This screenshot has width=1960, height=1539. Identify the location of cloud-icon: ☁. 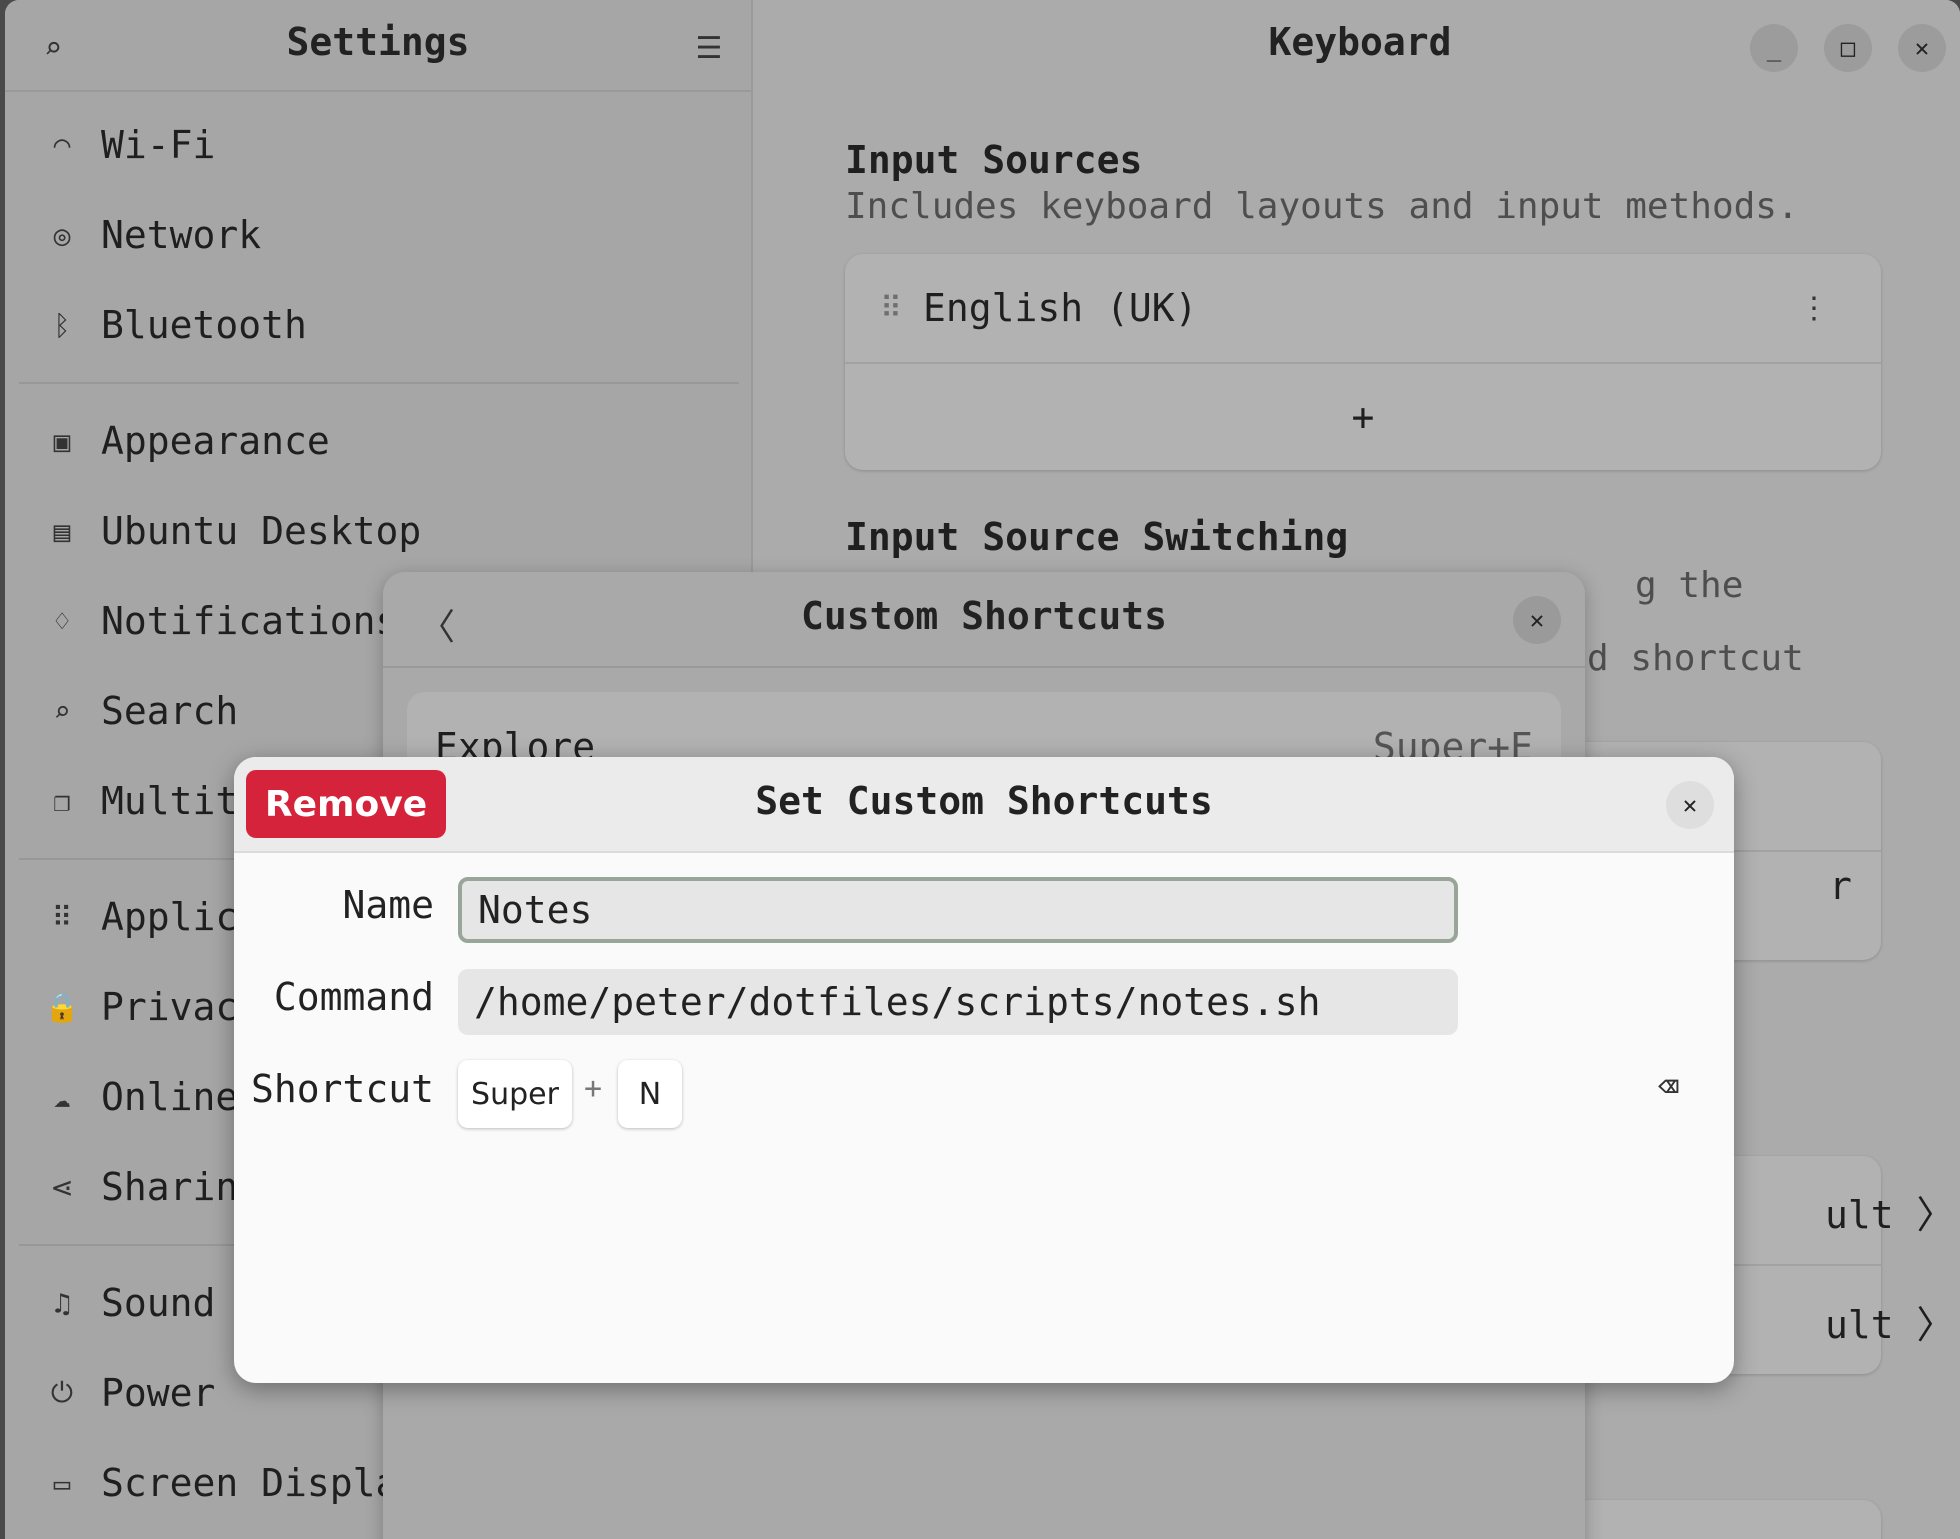
(62, 1097).